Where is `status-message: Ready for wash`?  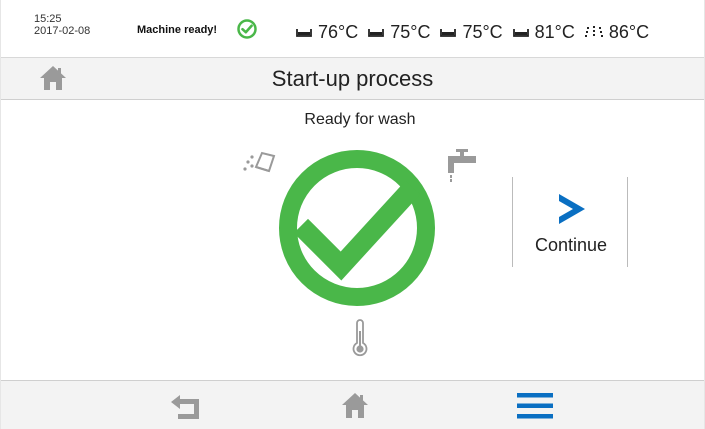
status-message: Ready for wash is located at coordinates (360, 119).